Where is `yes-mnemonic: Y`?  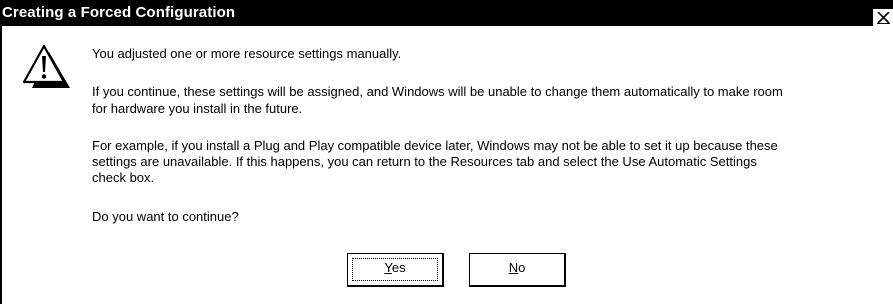
yes-mnemonic: Y is located at coordinates (388, 267).